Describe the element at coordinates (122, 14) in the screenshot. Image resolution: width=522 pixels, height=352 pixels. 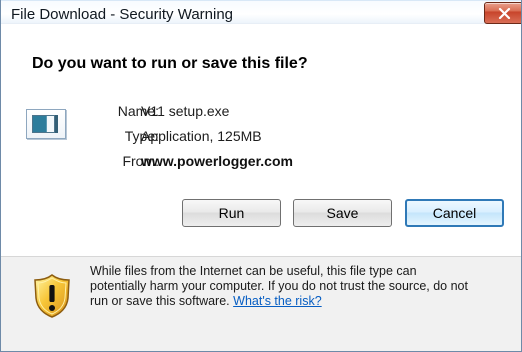
I see `window-title: File Download - Security Warning` at that location.